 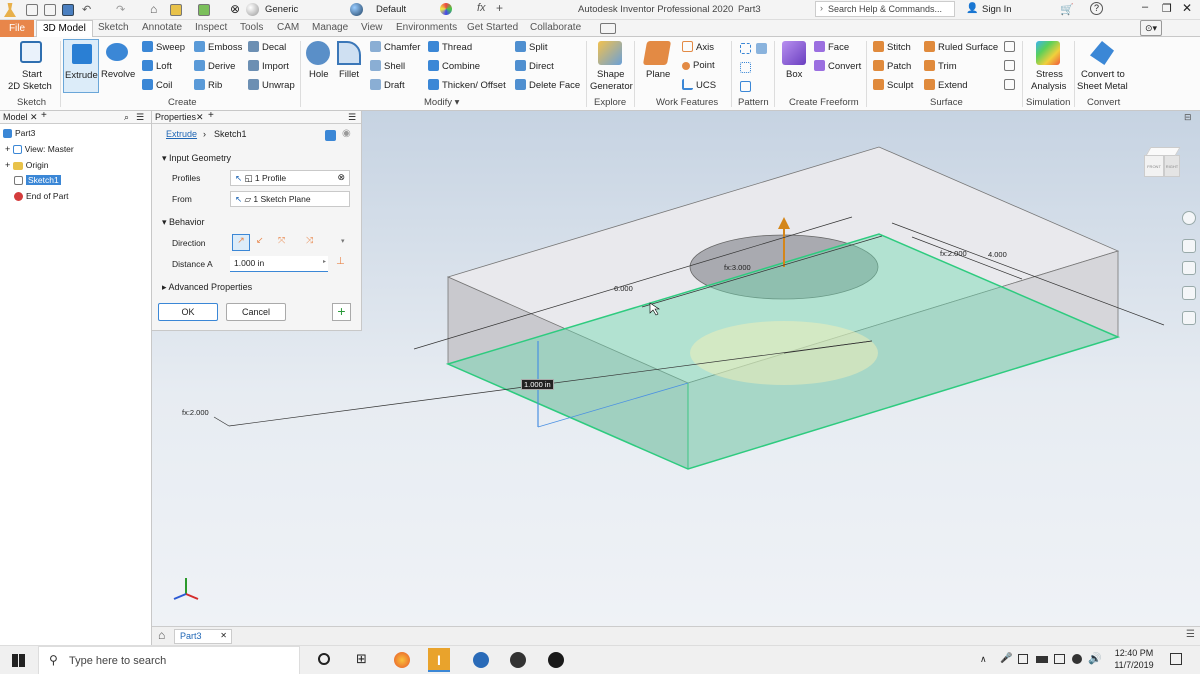 I want to click on help-icon: ?, so click(x=1096, y=8).